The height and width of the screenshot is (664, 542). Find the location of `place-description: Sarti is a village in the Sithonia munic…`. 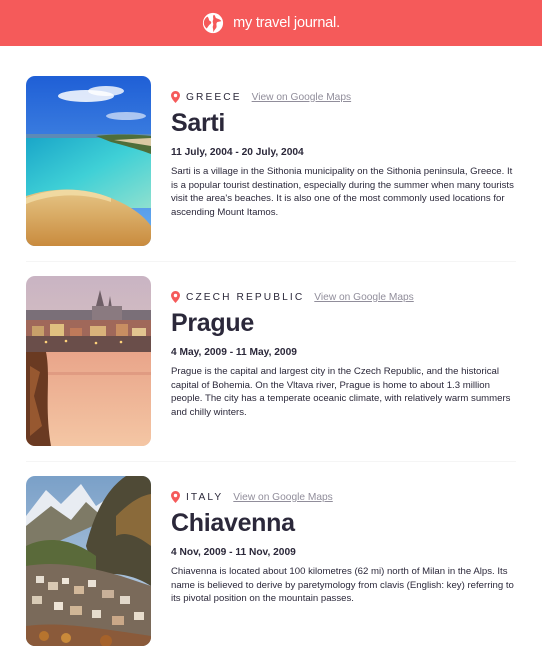

place-description: Sarti is a village in the Sithonia munic… is located at coordinates (342, 192).